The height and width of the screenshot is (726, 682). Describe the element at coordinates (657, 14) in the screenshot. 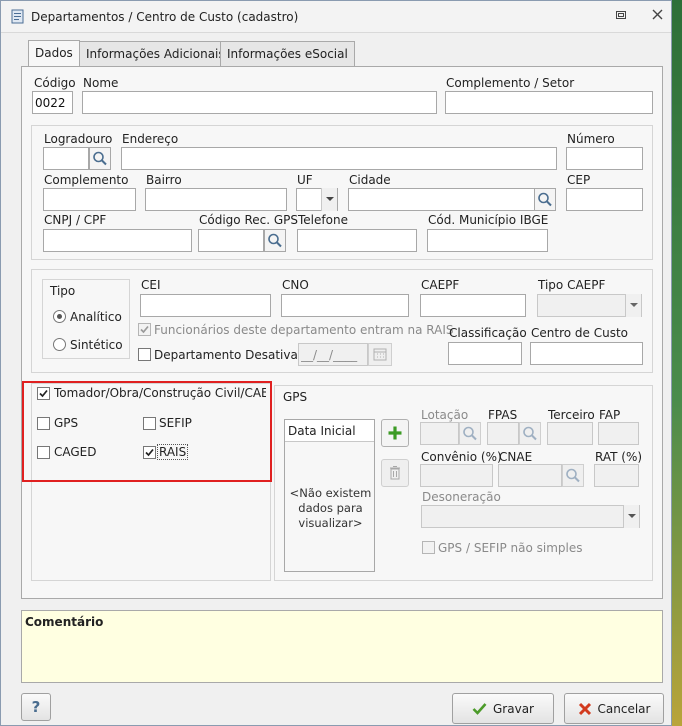

I see `close-icon` at that location.